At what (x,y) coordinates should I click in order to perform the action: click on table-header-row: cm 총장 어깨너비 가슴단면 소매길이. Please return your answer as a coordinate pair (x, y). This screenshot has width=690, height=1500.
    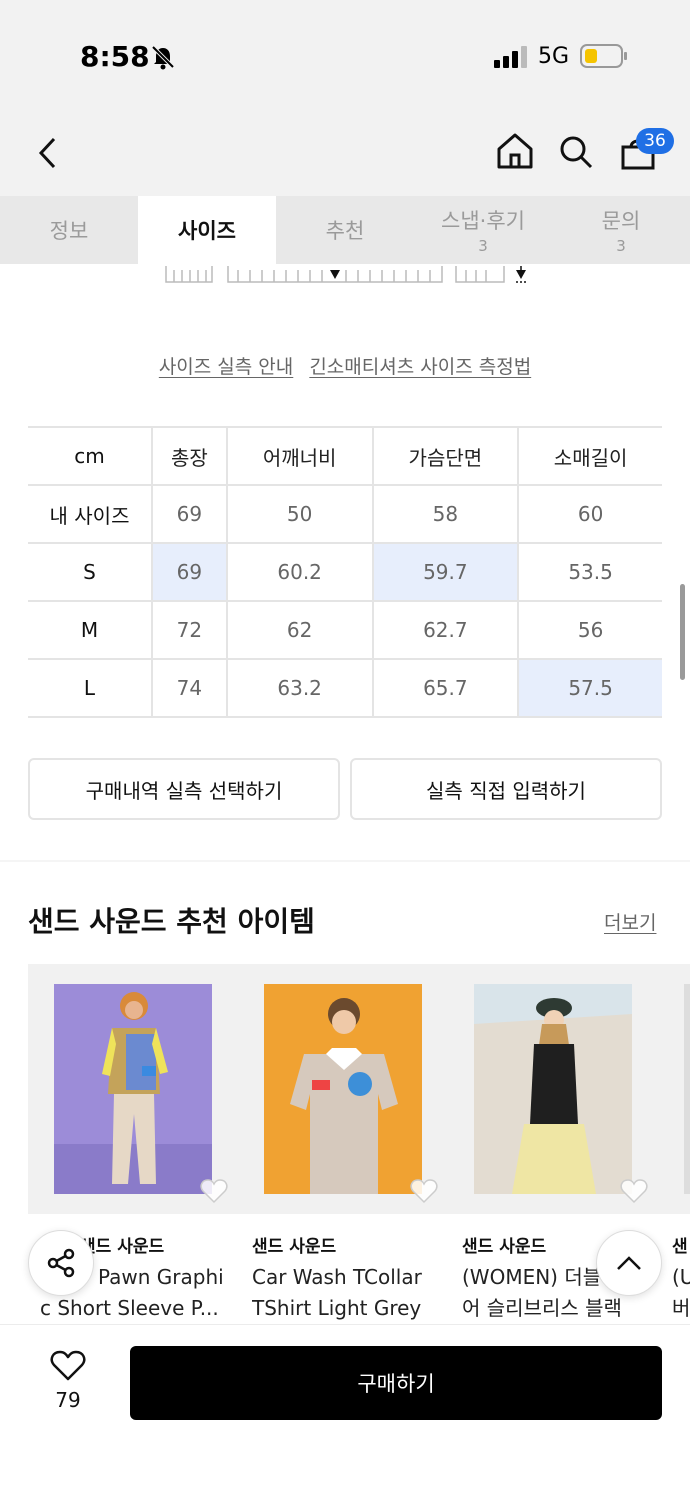
    Looking at the image, I should click on (345, 456).